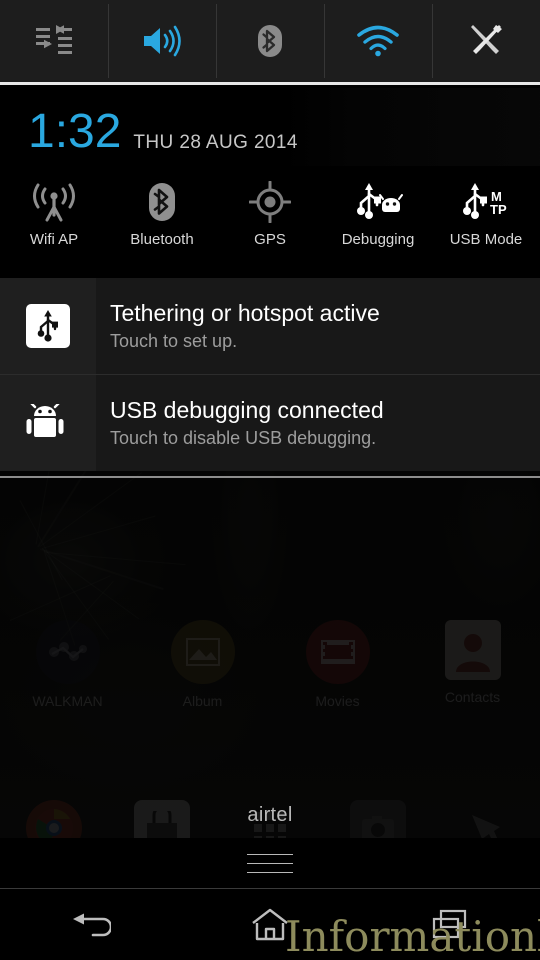  I want to click on home-app-walkman: WALKMAN, so click(67, 664).